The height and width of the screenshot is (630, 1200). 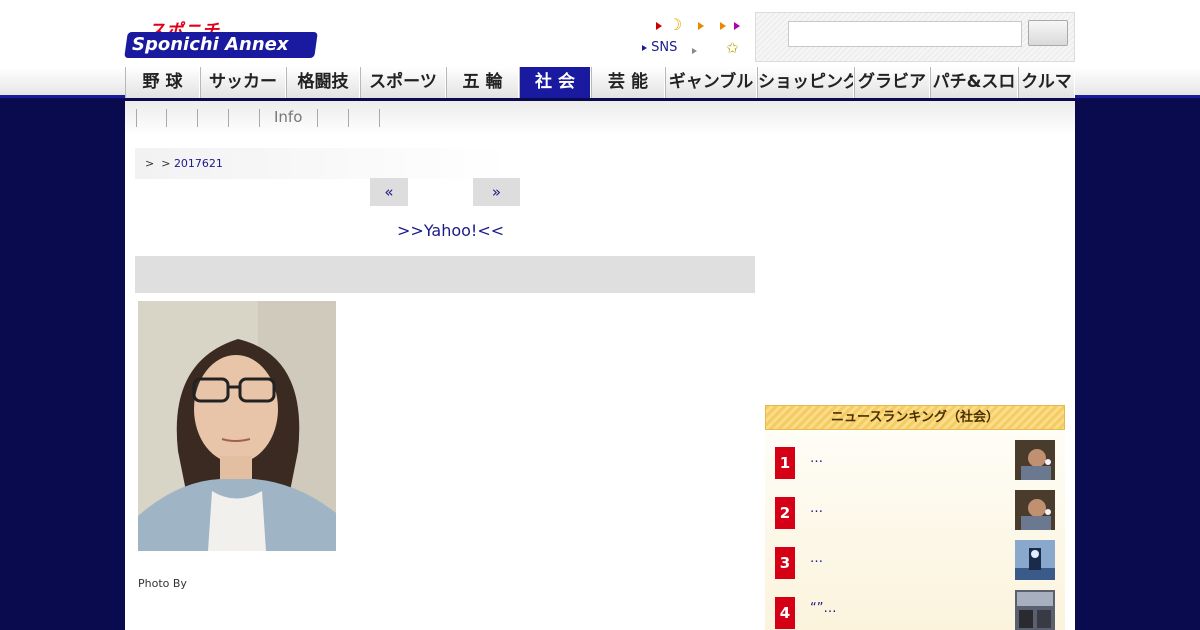 What do you see at coordinates (482, 82) in the screenshot?
I see `nav-item-olympics: 五 輪` at bounding box center [482, 82].